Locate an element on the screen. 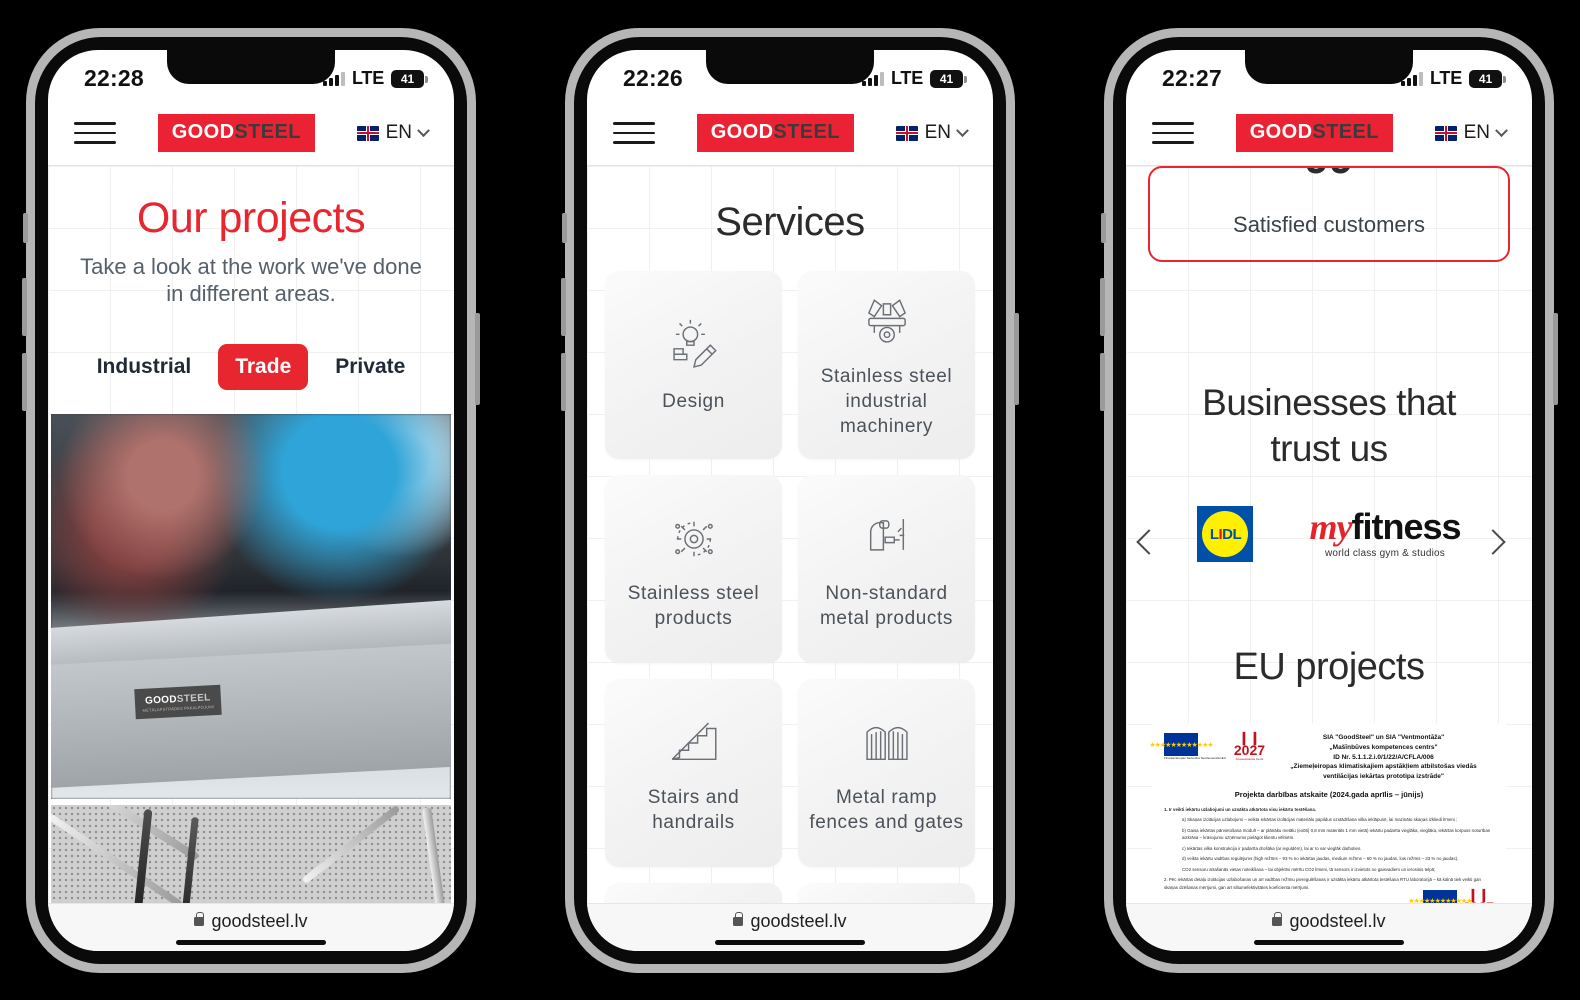 The width and height of the screenshot is (1580, 1000). eu-heading-2: „Mašīnbūves kompetences centrs" is located at coordinates (1383, 747).